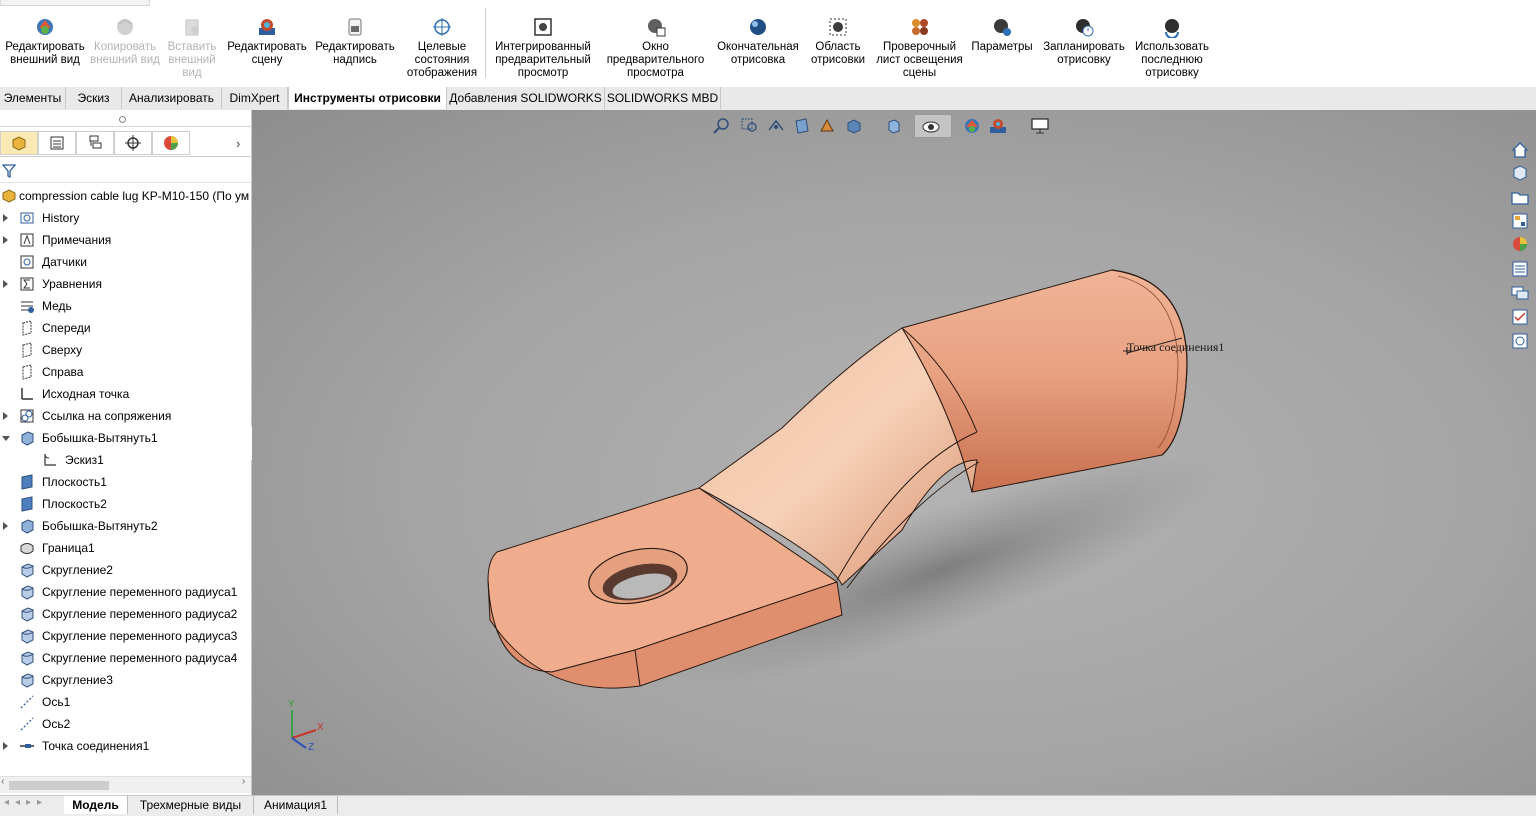 This screenshot has height=816, width=1536. Describe the element at coordinates (125, 284) in the screenshot. I see `tree-item: Уравнения` at that location.